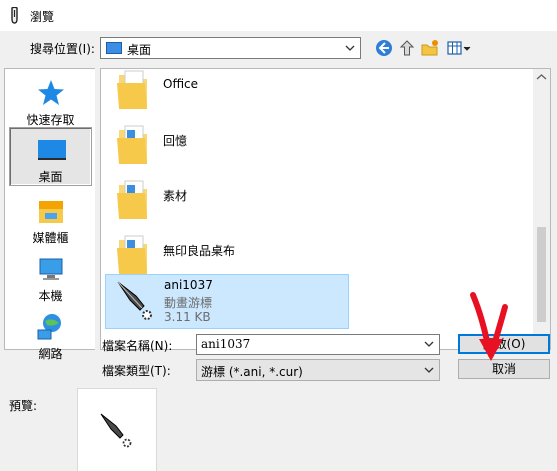  I want to click on places-bar: 快速存取 桌面 媒體櫃 本機 網路, so click(49, 214).